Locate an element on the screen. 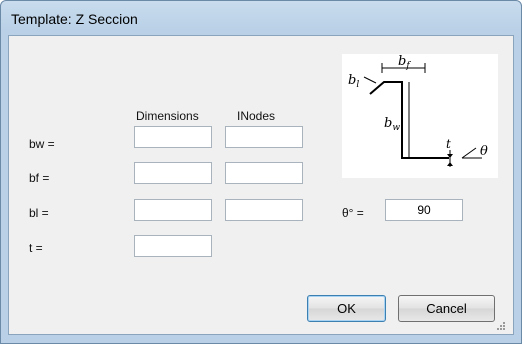 The image size is (524, 346). ok-button: OK is located at coordinates (346, 308).